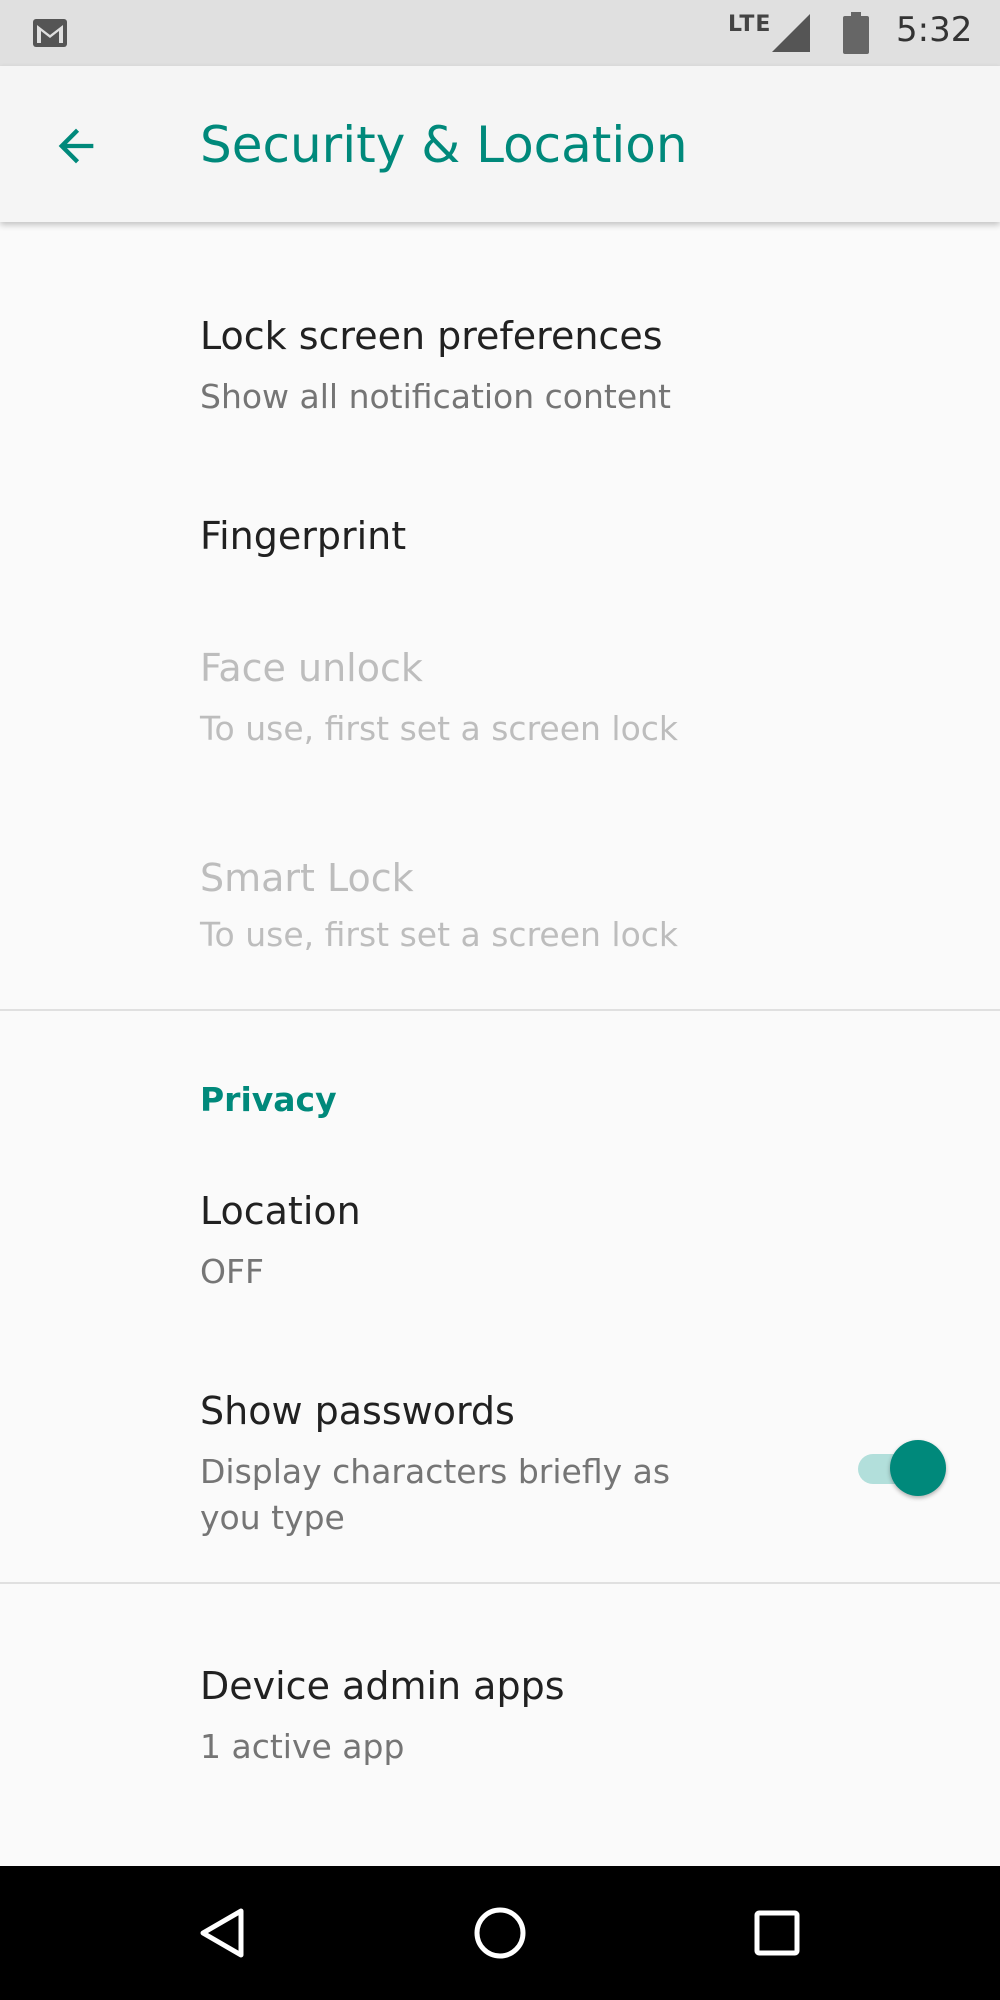  Describe the element at coordinates (750, 24) in the screenshot. I see `network-type-label: LTE` at that location.